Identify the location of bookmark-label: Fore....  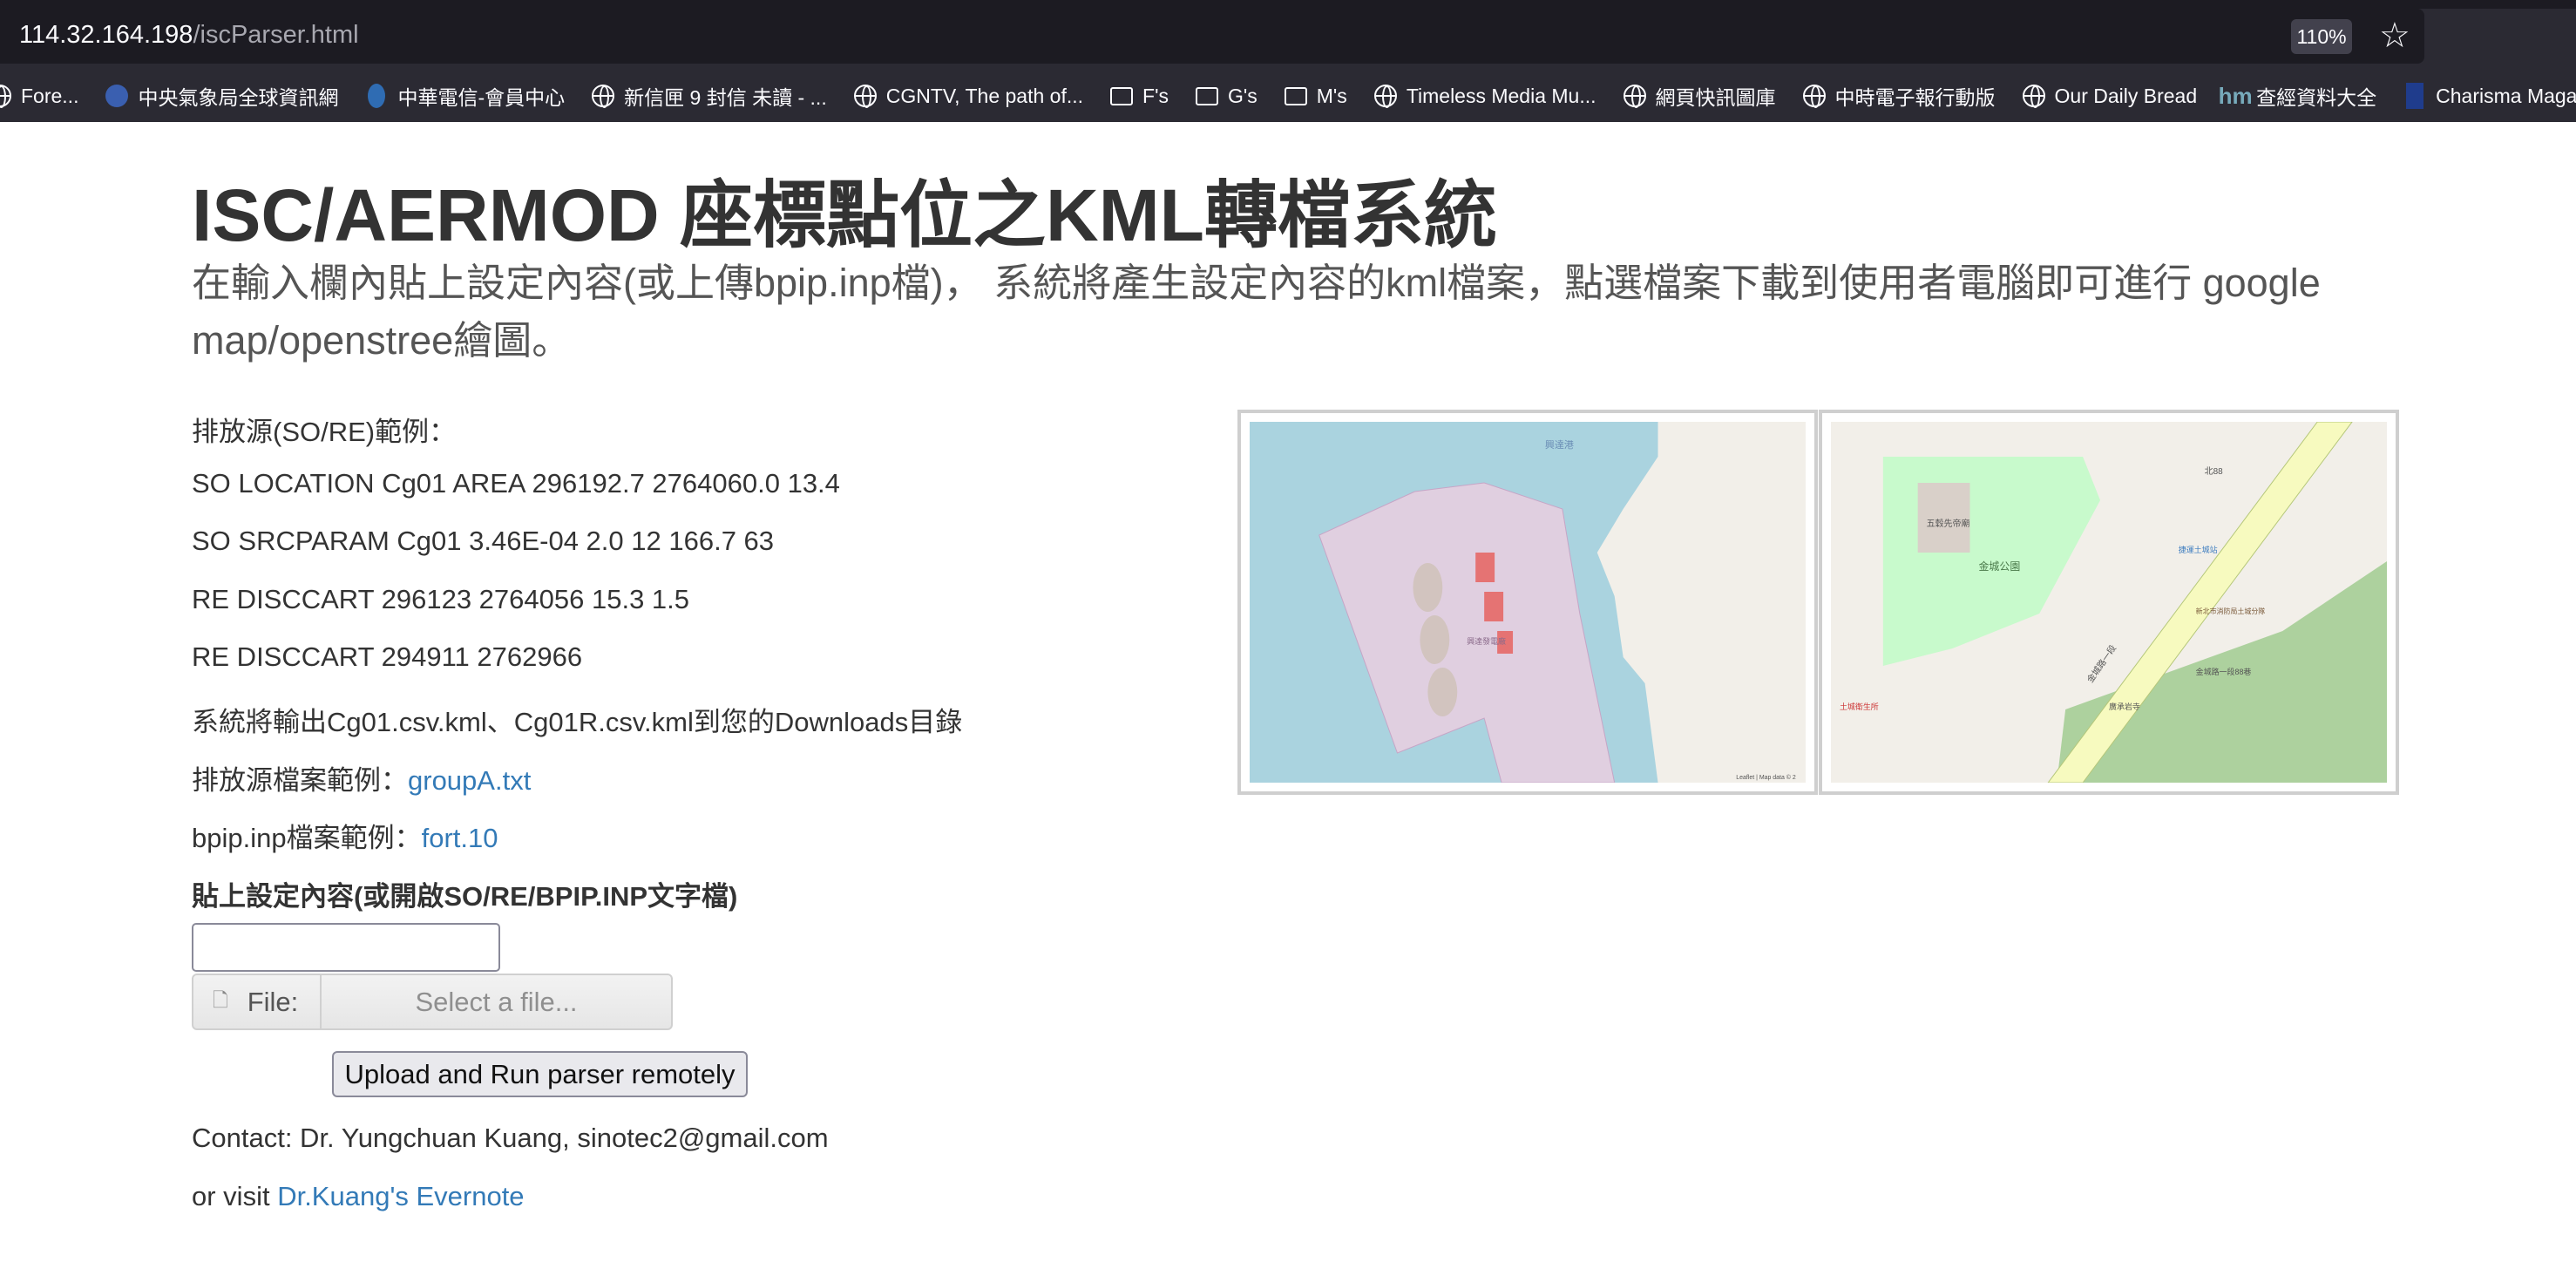
(50, 95).